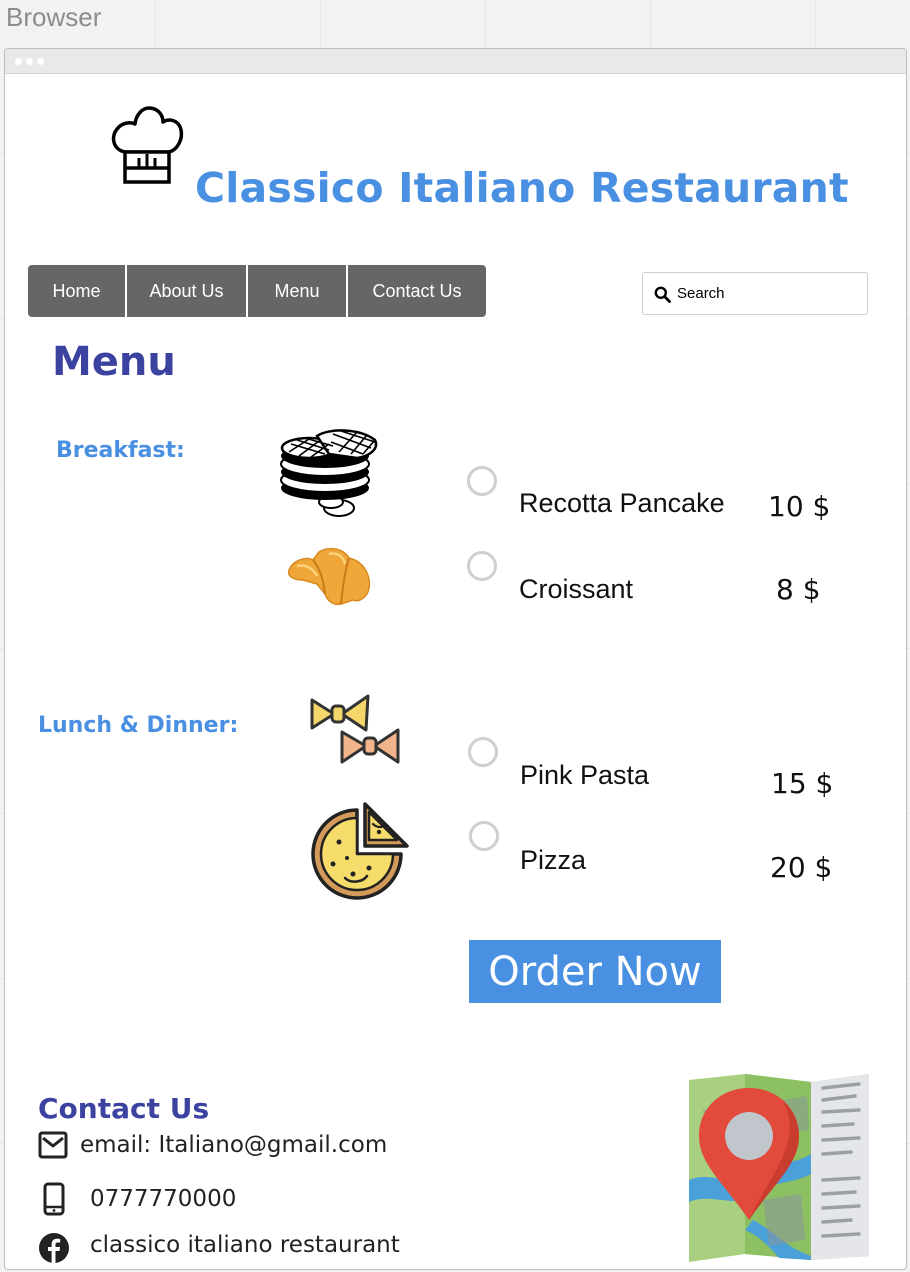 This screenshot has height=1272, width=910. What do you see at coordinates (455, 61) in the screenshot?
I see `window-titlebar` at bounding box center [455, 61].